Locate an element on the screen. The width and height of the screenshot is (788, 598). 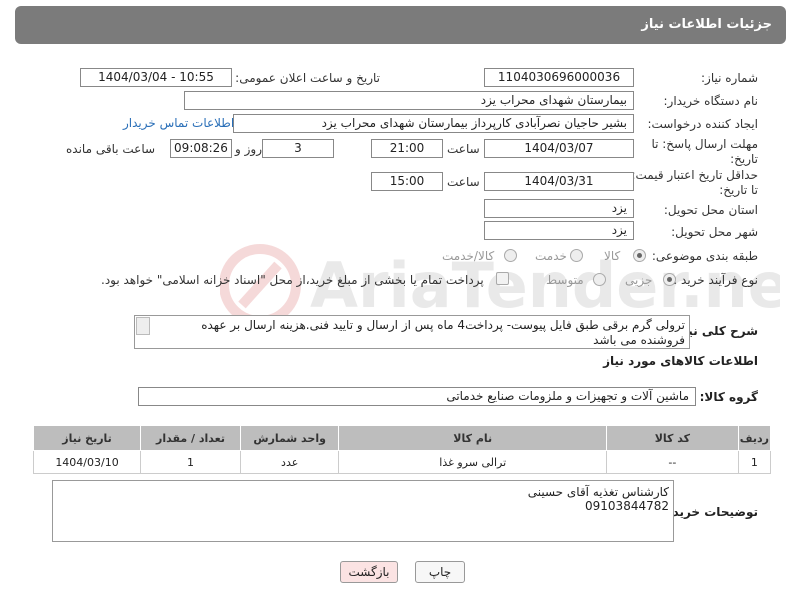
deadline-time-label: ساعت is located at coordinates (463, 149).